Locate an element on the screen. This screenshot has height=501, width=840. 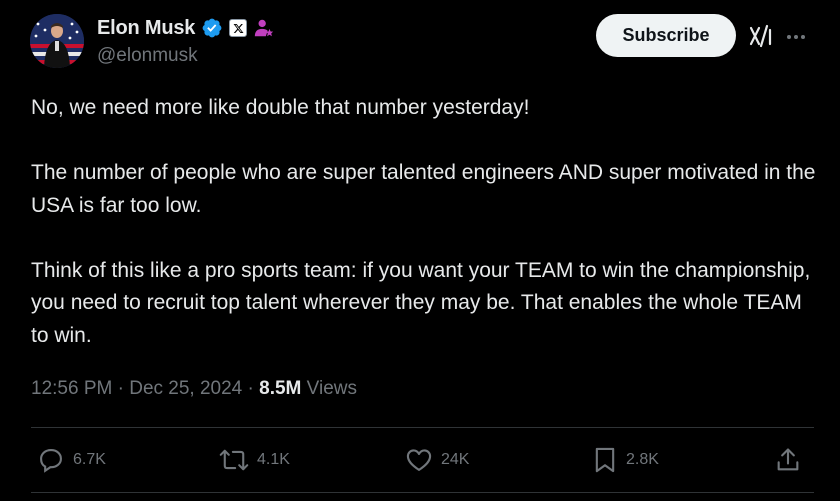
more-options-icon is located at coordinates (796, 37).